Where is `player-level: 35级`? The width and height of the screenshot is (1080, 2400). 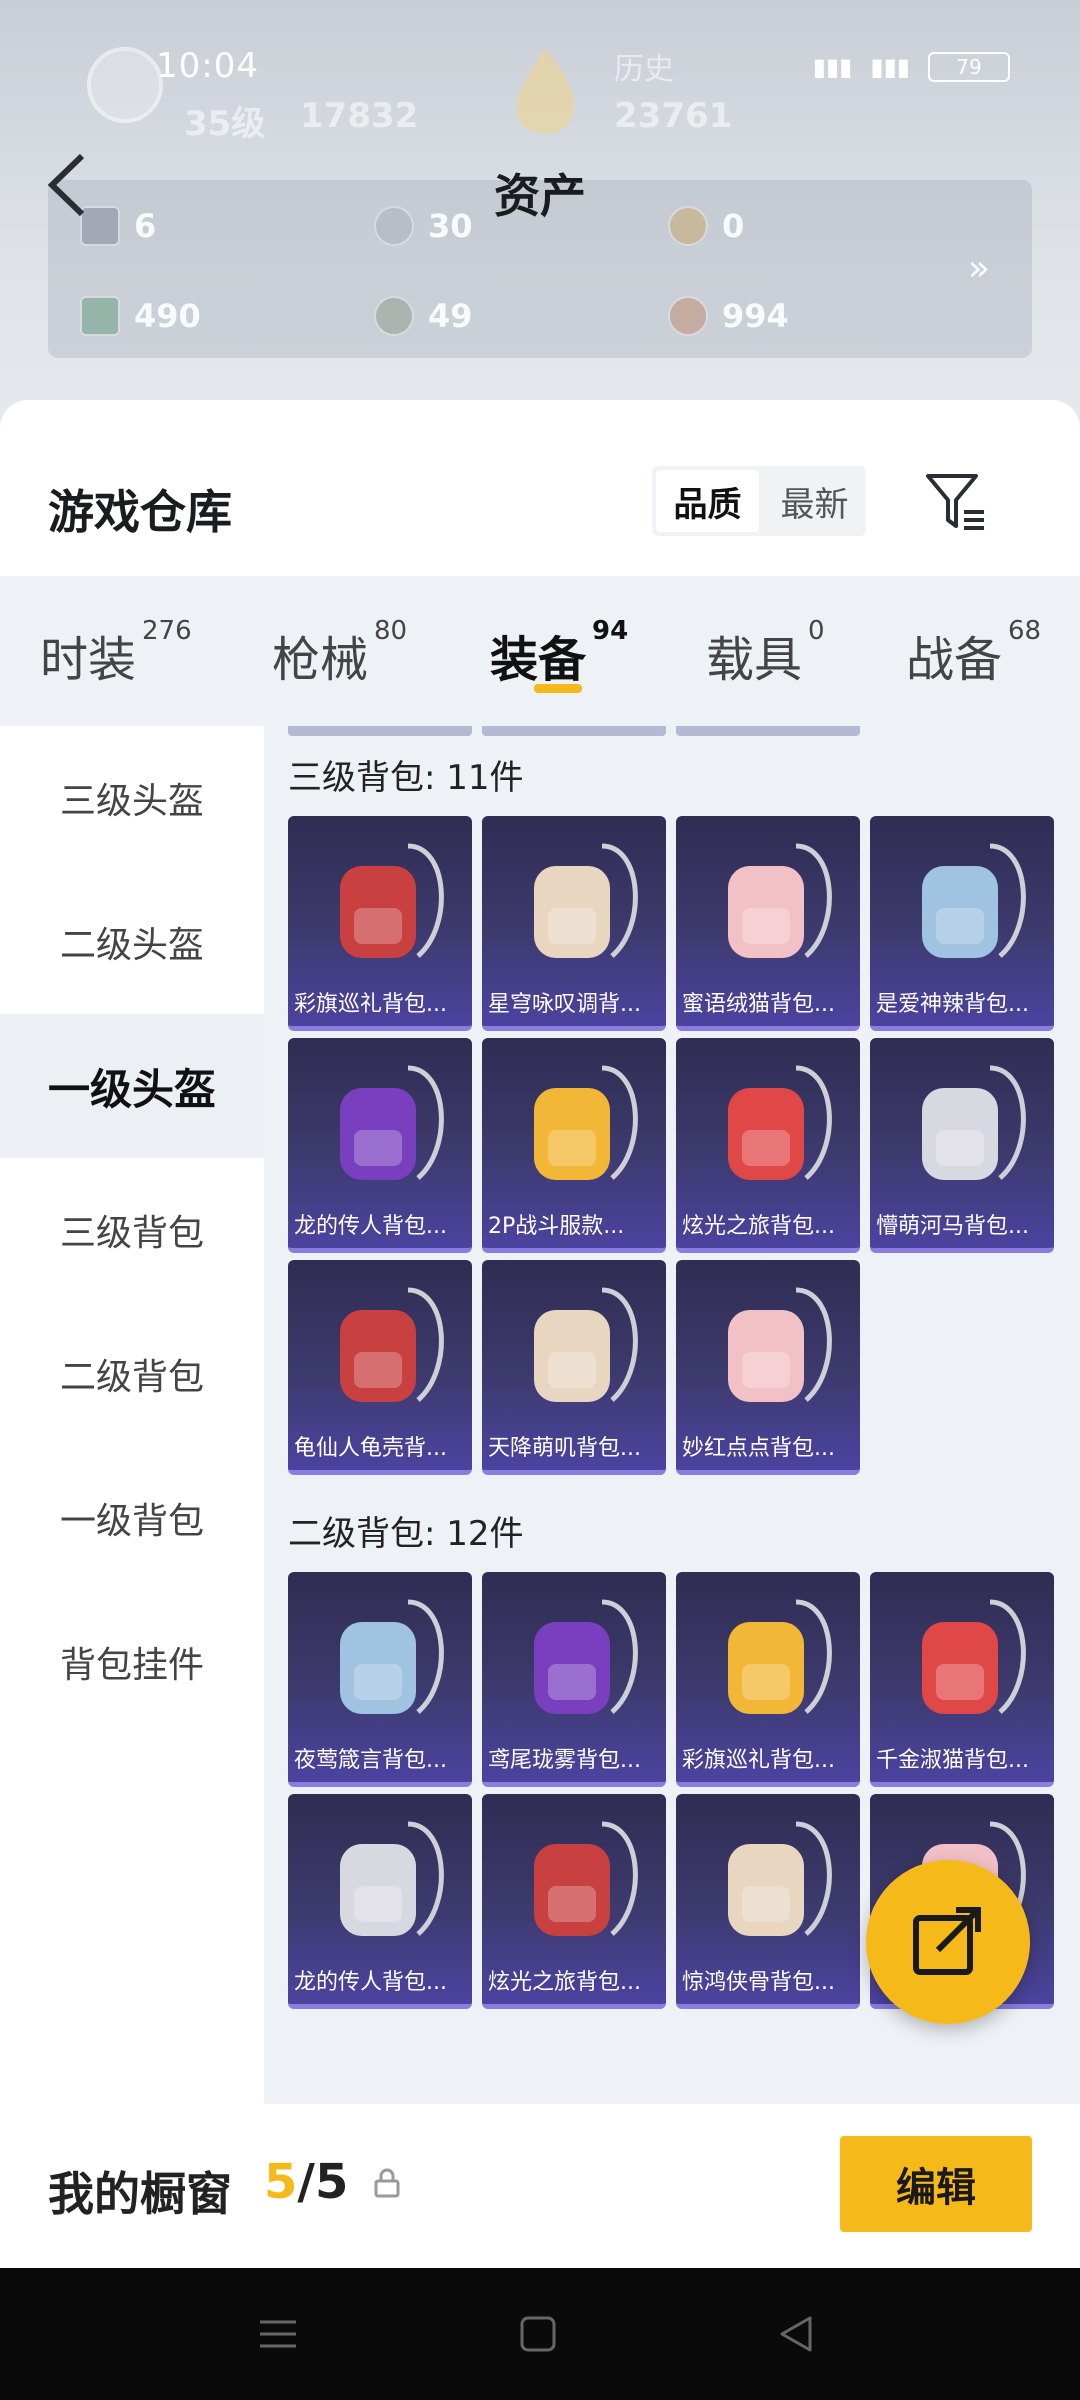
player-level: 35级 is located at coordinates (225, 124).